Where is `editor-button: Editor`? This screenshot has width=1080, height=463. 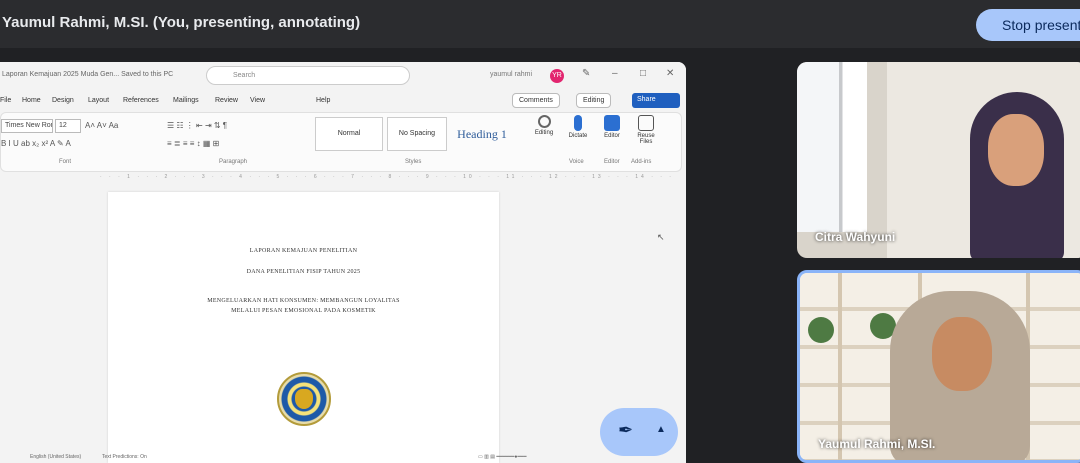
editor-button: Editor is located at coordinates (612, 127).